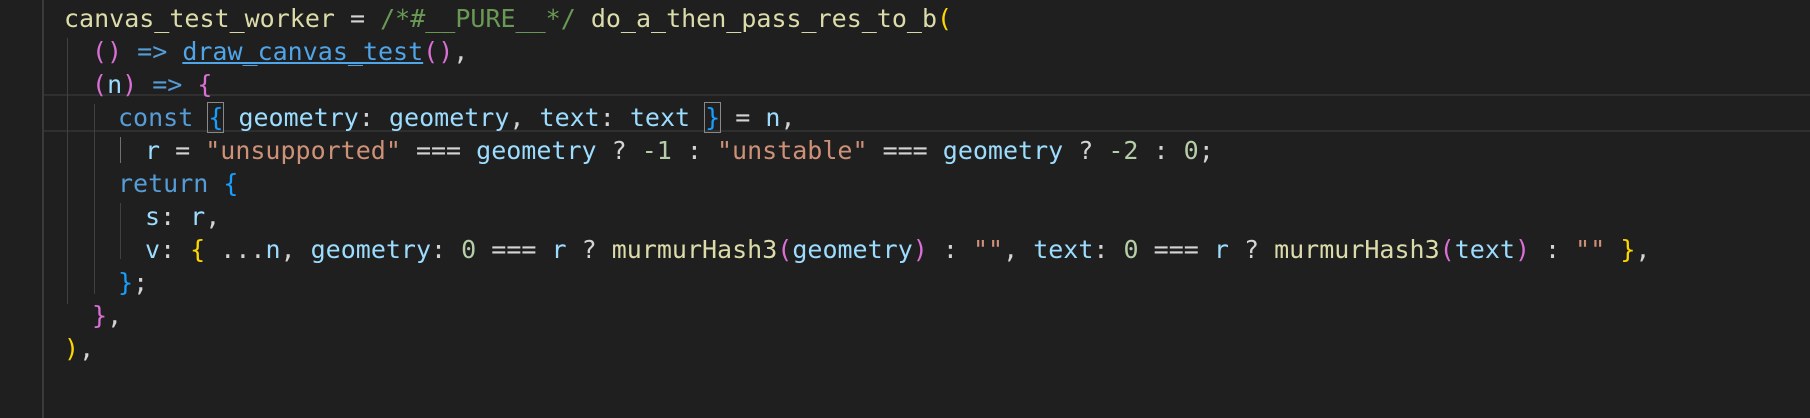 The height and width of the screenshot is (418, 1810). Describe the element at coordinates (156, 117) in the screenshot. I see `token-keyword: const` at that location.